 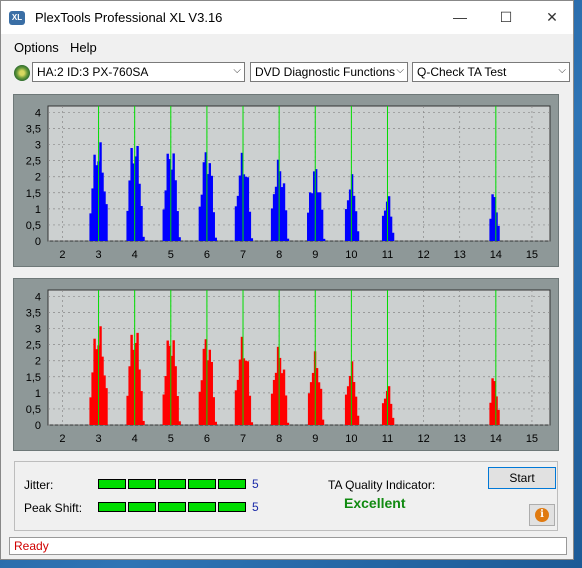 What do you see at coordinates (39, 485) in the screenshot?
I see `jitter-label: Jitter:` at bounding box center [39, 485].